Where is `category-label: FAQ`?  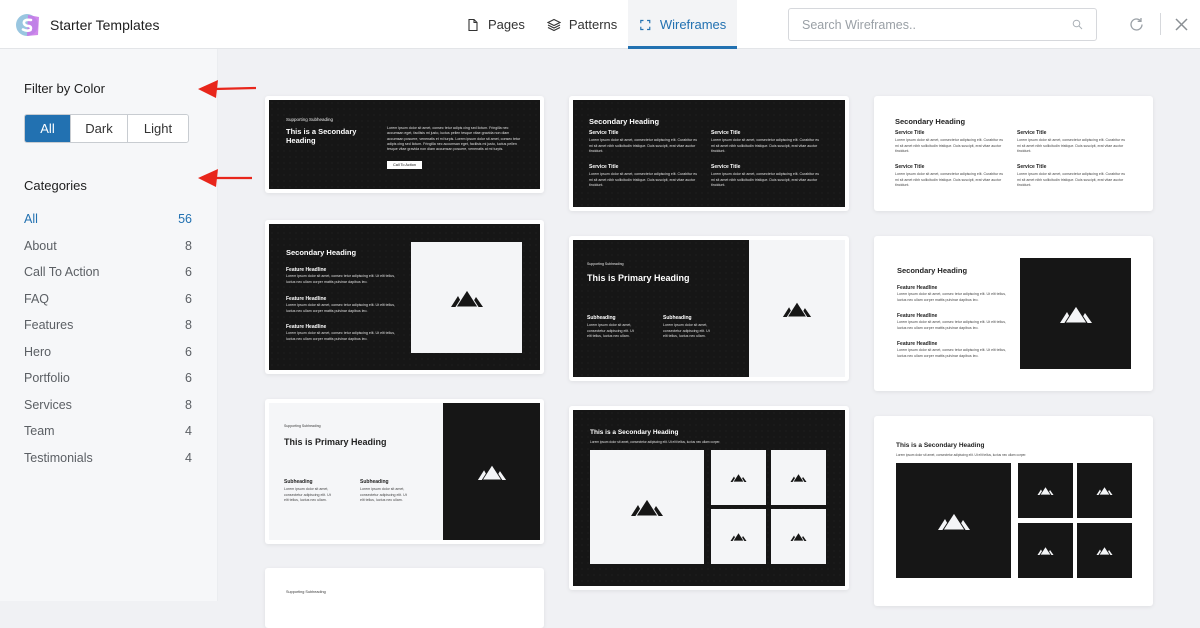
category-label: FAQ is located at coordinates (37, 298).